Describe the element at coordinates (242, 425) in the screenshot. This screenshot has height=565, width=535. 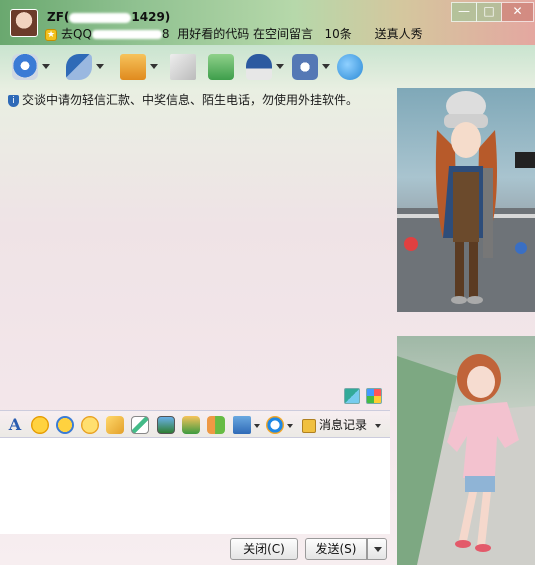
I see `screenshot-icon` at that location.